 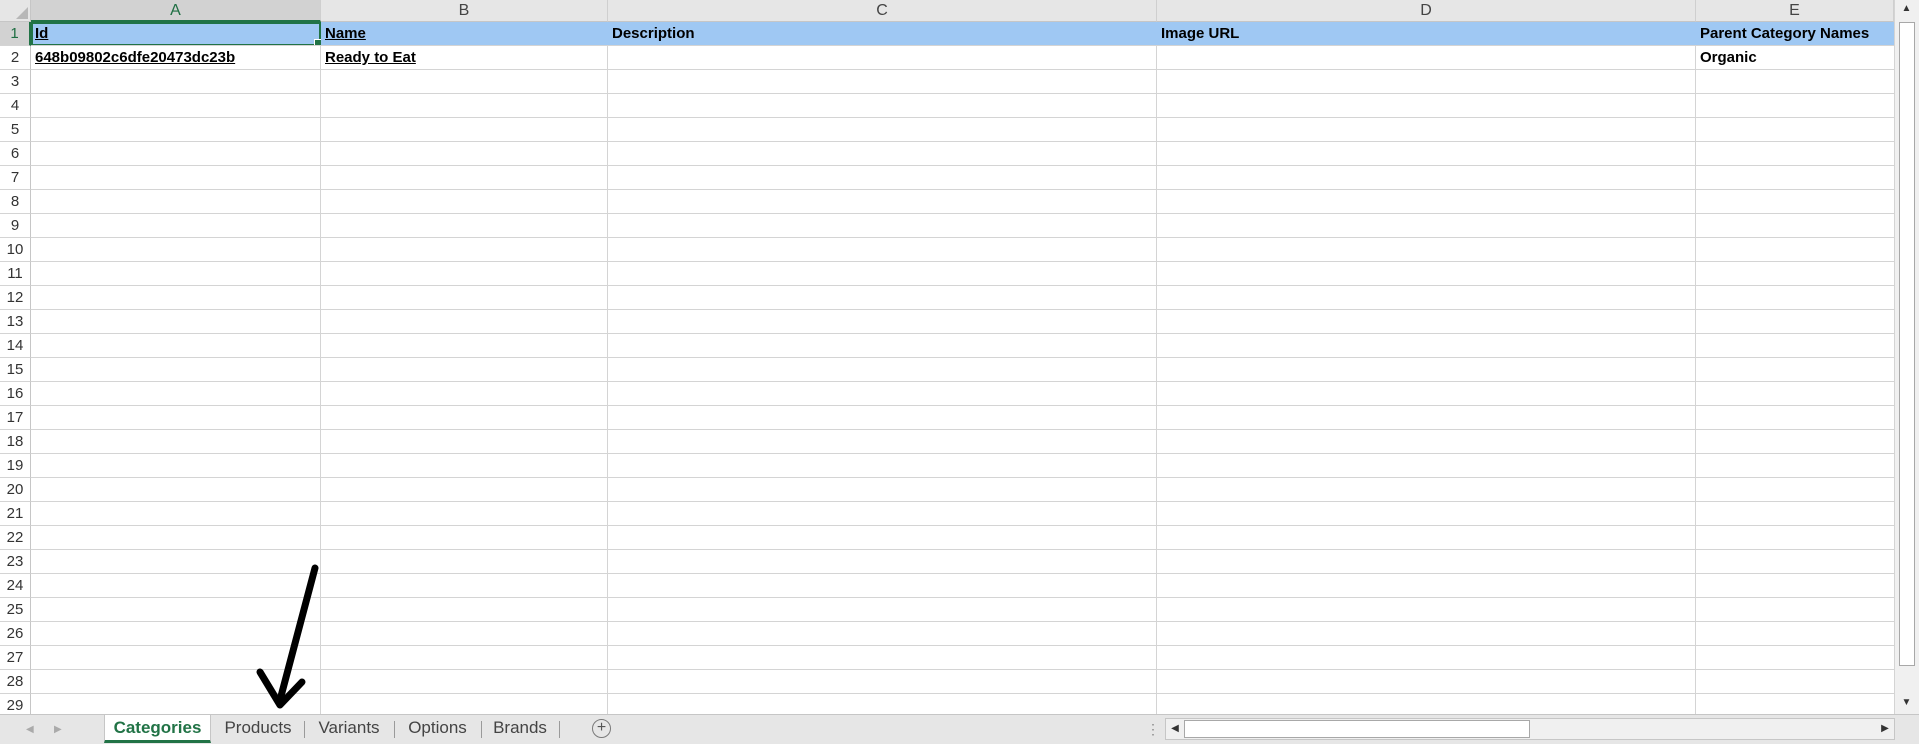 What do you see at coordinates (15, 610) in the screenshot?
I see `row-header: 25` at bounding box center [15, 610].